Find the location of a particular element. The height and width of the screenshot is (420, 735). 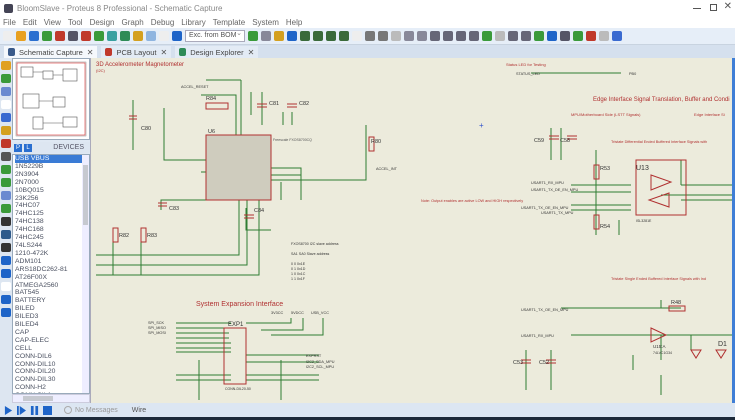

menu-template: Template is located at coordinates (229, 22).